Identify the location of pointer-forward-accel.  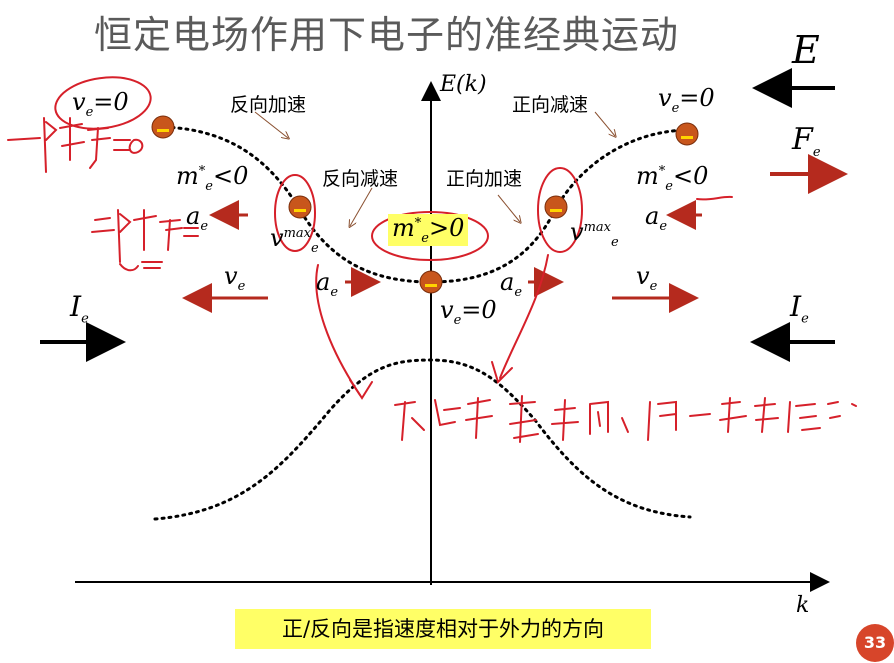
(508, 208).